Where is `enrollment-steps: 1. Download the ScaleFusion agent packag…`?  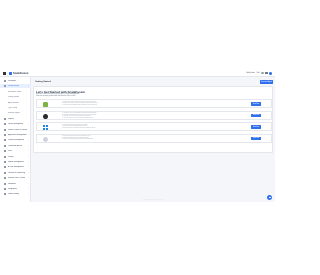 enrollment-steps: 1. Download the ScaleFusion agent packag… is located at coordinates (77, 138).